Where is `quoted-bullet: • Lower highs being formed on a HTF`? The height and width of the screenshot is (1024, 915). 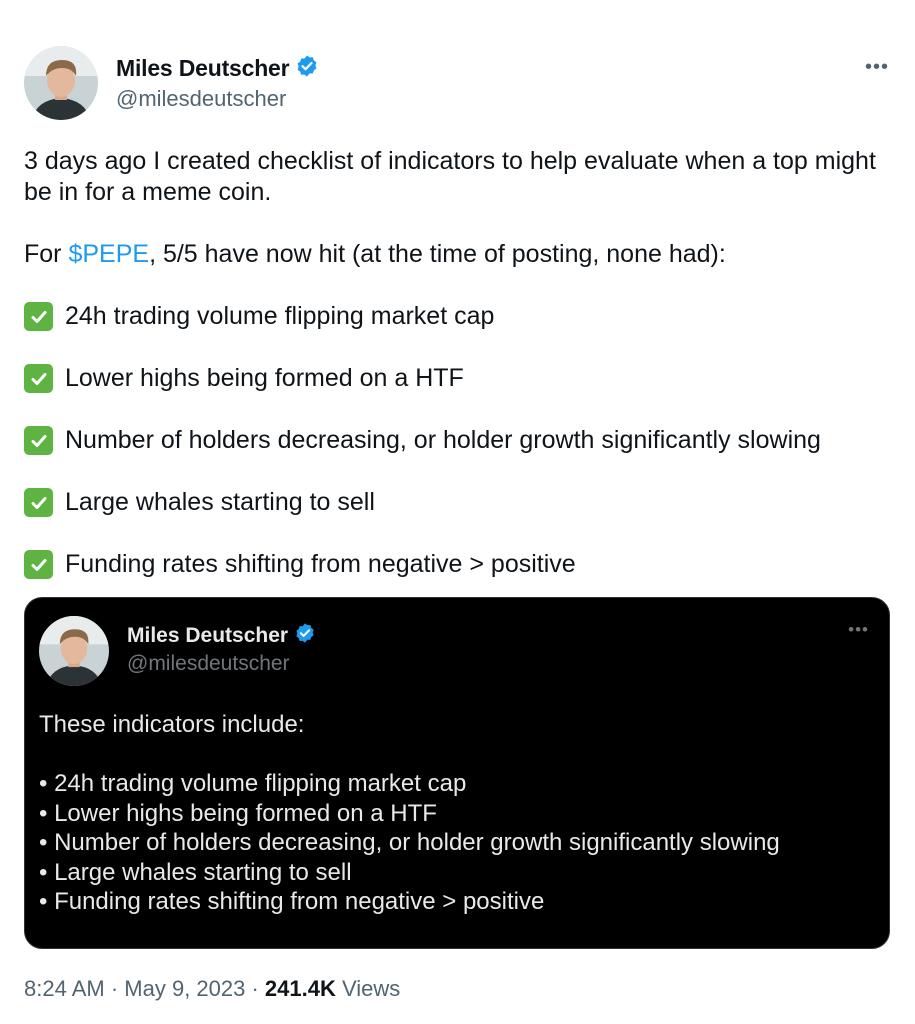
quoted-bullet: • Lower highs being formed on a HTF is located at coordinates (238, 813).